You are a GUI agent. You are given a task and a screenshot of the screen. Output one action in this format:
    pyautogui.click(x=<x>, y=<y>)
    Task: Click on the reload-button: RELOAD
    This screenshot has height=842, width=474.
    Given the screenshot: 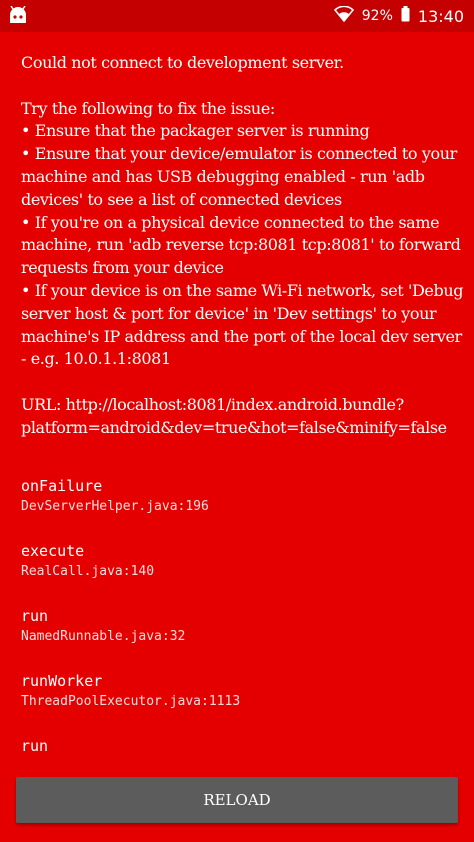 What is the action you would take?
    pyautogui.click(x=237, y=800)
    